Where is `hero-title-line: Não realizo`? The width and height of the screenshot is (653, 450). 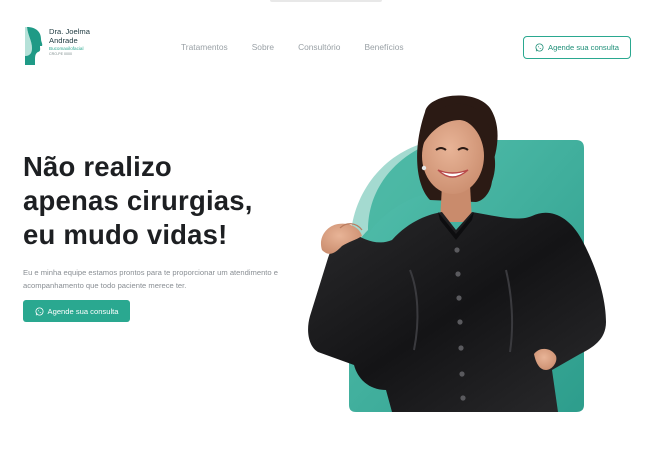 hero-title-line: Não realizo is located at coordinates (97, 166).